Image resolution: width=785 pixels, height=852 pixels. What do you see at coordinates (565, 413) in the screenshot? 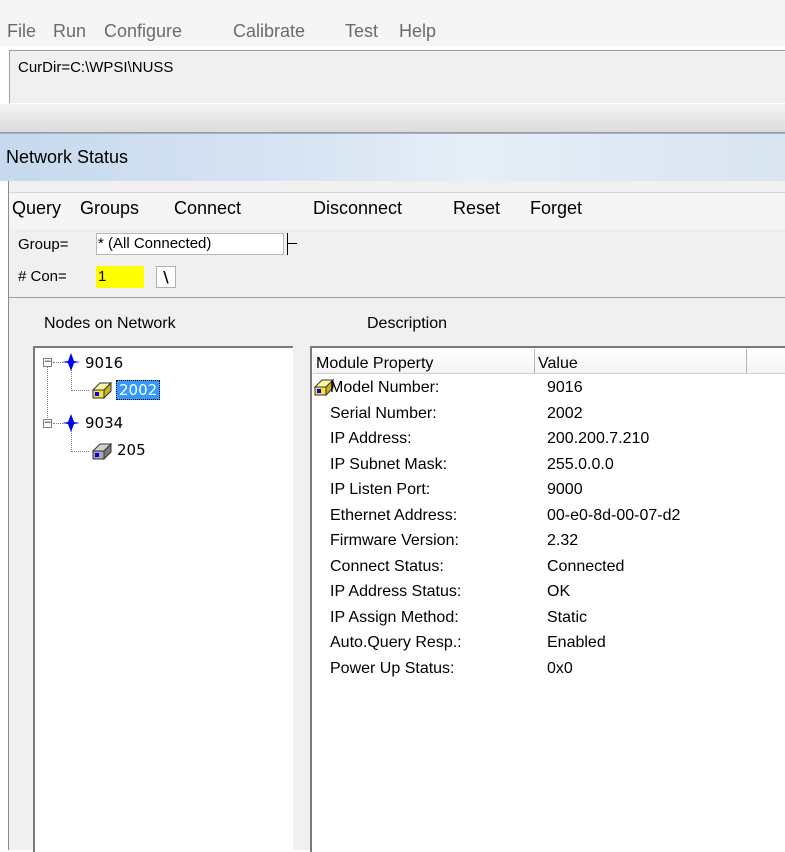
I see `property-value: 2002` at bounding box center [565, 413].